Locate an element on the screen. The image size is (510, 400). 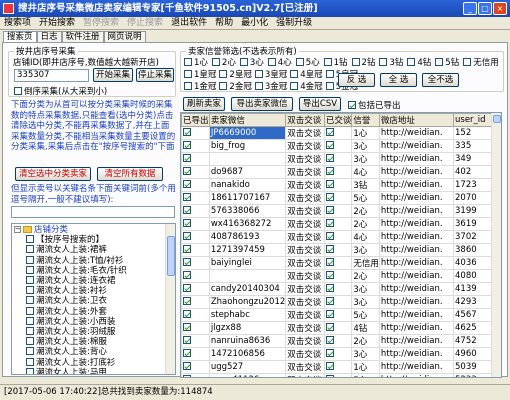
table-row: 1271397459 双击交谈 3心 http://weidian. 3860 is located at coordinates (341, 250).